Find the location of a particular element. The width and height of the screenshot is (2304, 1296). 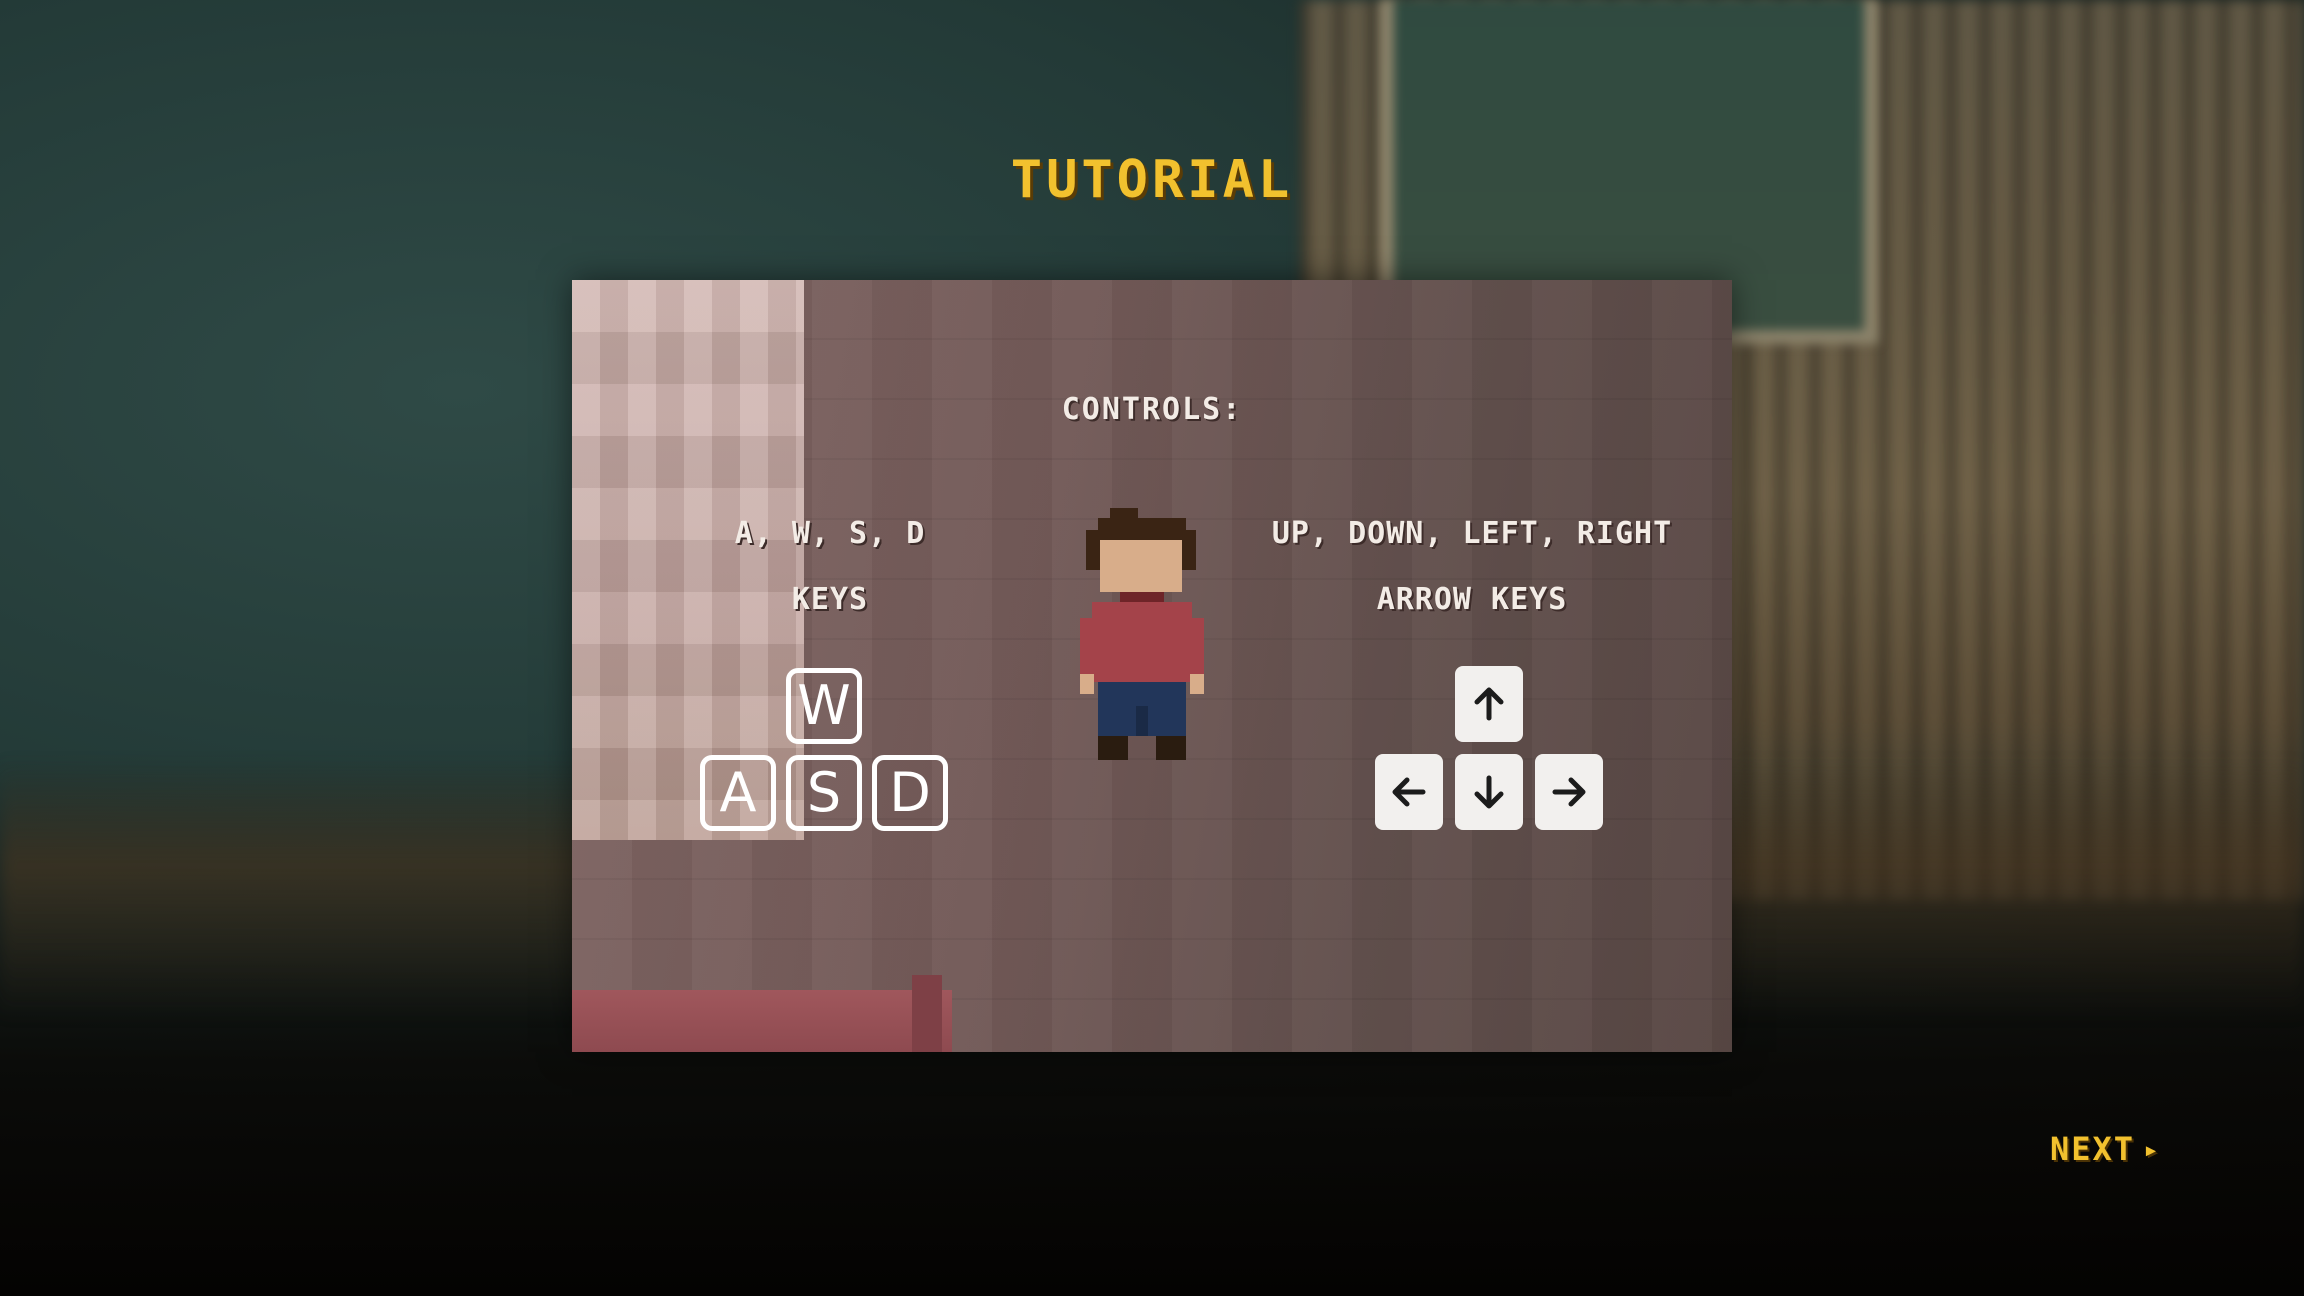

key-a: A is located at coordinates (738, 793).